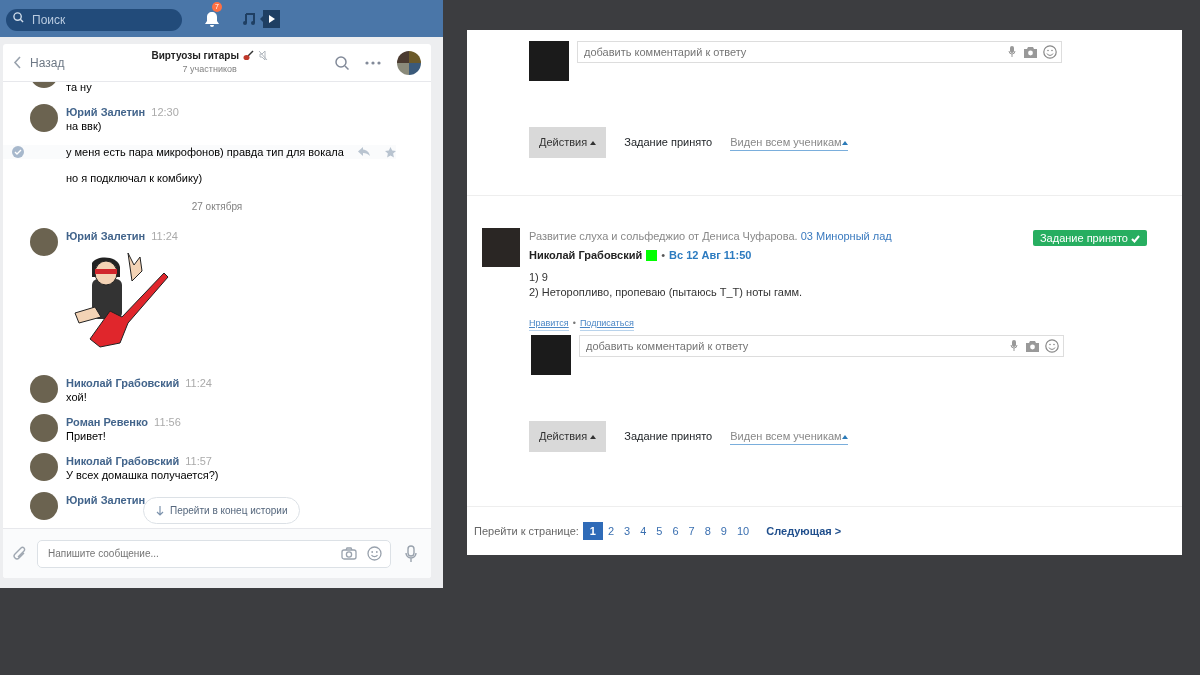 Image resolution: width=1200 pixels, height=675 pixels. What do you see at coordinates (1135, 238) in the screenshot?
I see `checkmark-icon` at bounding box center [1135, 238].